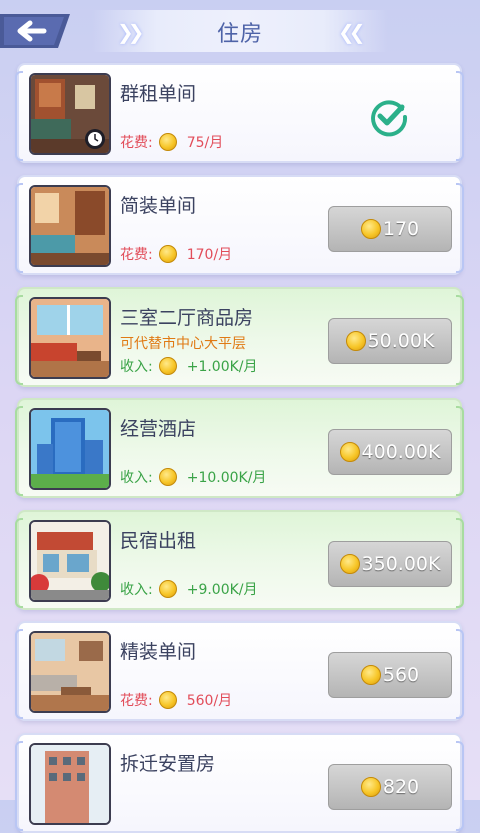 This screenshot has height=833, width=480. What do you see at coordinates (158, 652) in the screenshot?
I see `housing-name: 精装单间` at bounding box center [158, 652].